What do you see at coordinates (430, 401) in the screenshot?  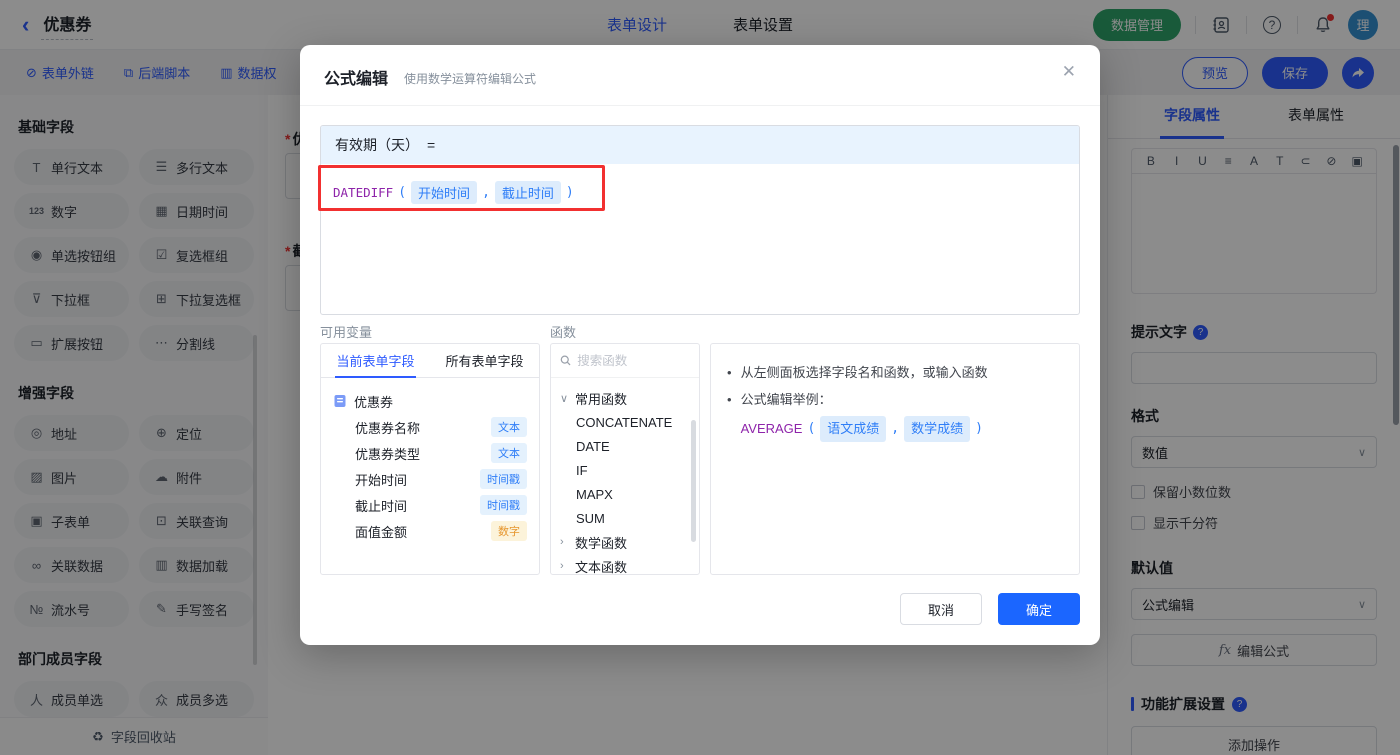 I see `form-node: 优惠券` at bounding box center [430, 401].